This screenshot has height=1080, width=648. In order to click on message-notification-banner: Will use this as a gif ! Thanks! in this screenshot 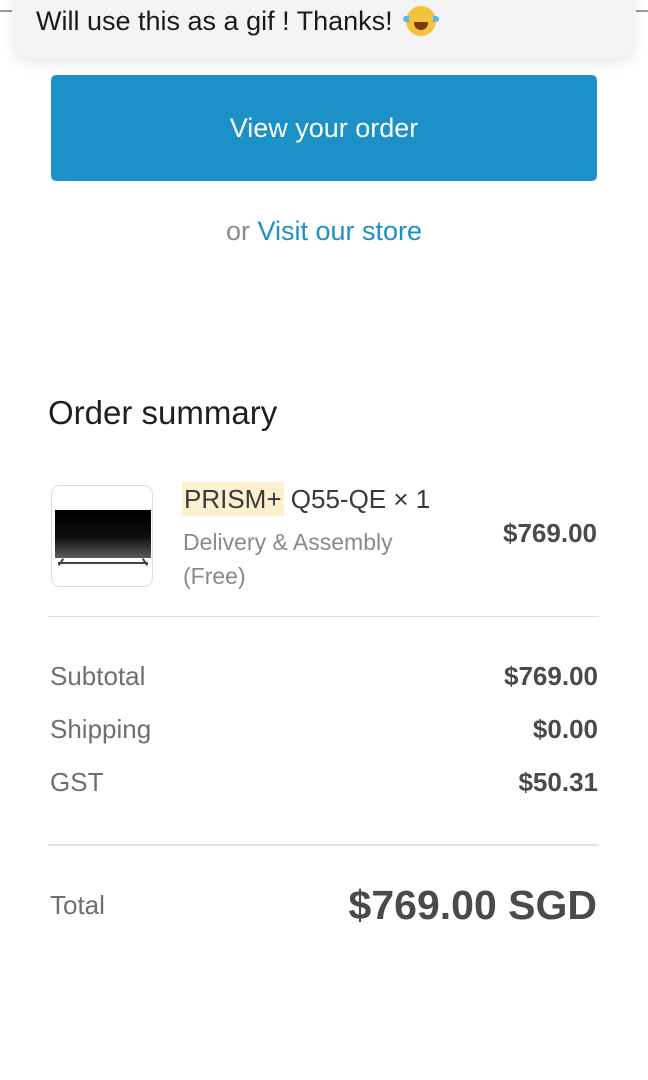, I will do `click(324, 29)`.